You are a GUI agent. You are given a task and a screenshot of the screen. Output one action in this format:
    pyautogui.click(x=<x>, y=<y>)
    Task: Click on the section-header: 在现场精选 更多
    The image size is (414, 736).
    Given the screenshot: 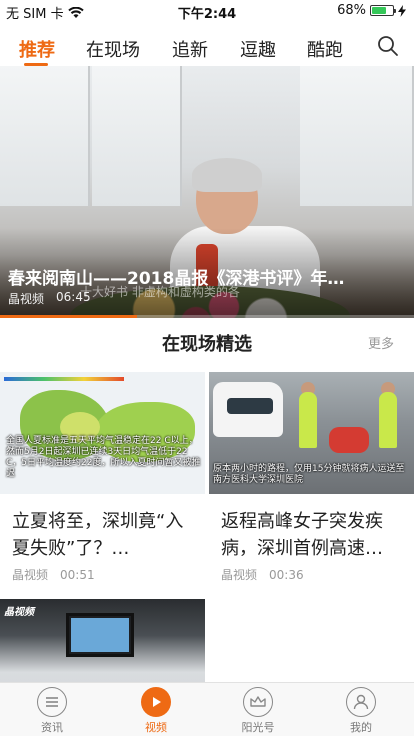 What is the action you would take?
    pyautogui.click(x=207, y=345)
    